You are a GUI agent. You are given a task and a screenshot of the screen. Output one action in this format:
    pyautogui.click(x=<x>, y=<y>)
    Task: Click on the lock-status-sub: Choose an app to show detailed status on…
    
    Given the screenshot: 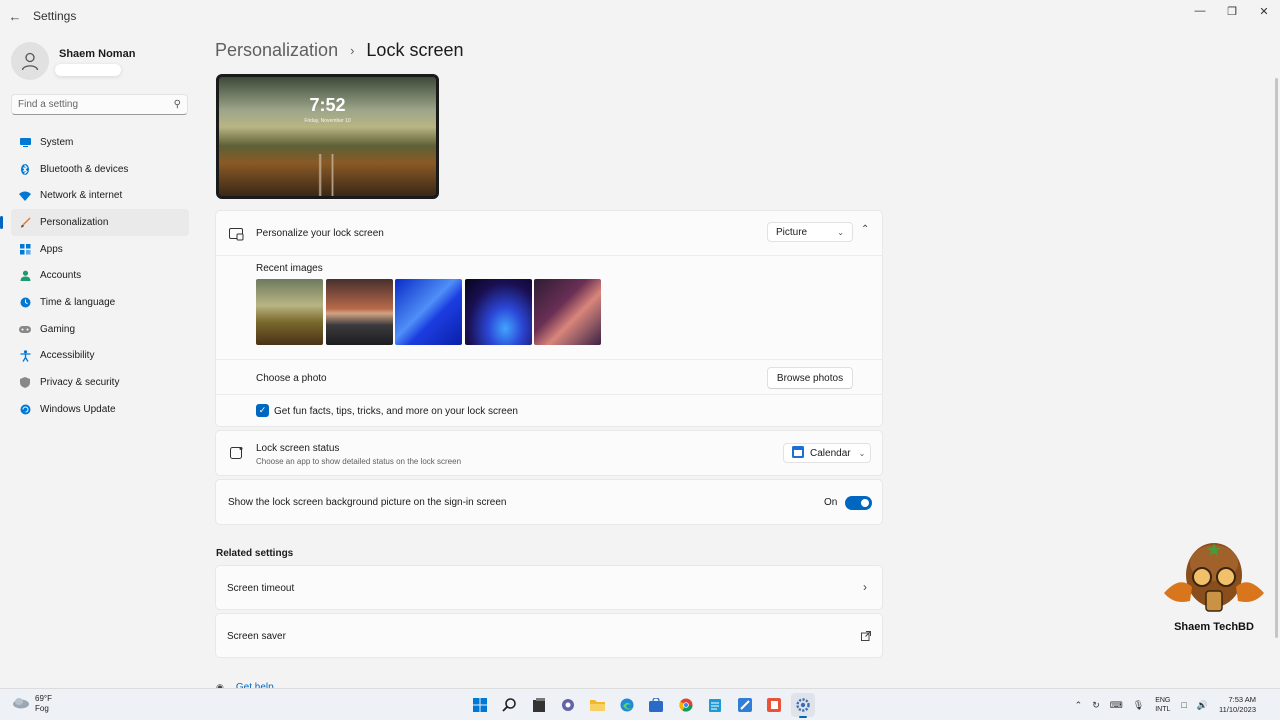 What is the action you would take?
    pyautogui.click(x=359, y=461)
    